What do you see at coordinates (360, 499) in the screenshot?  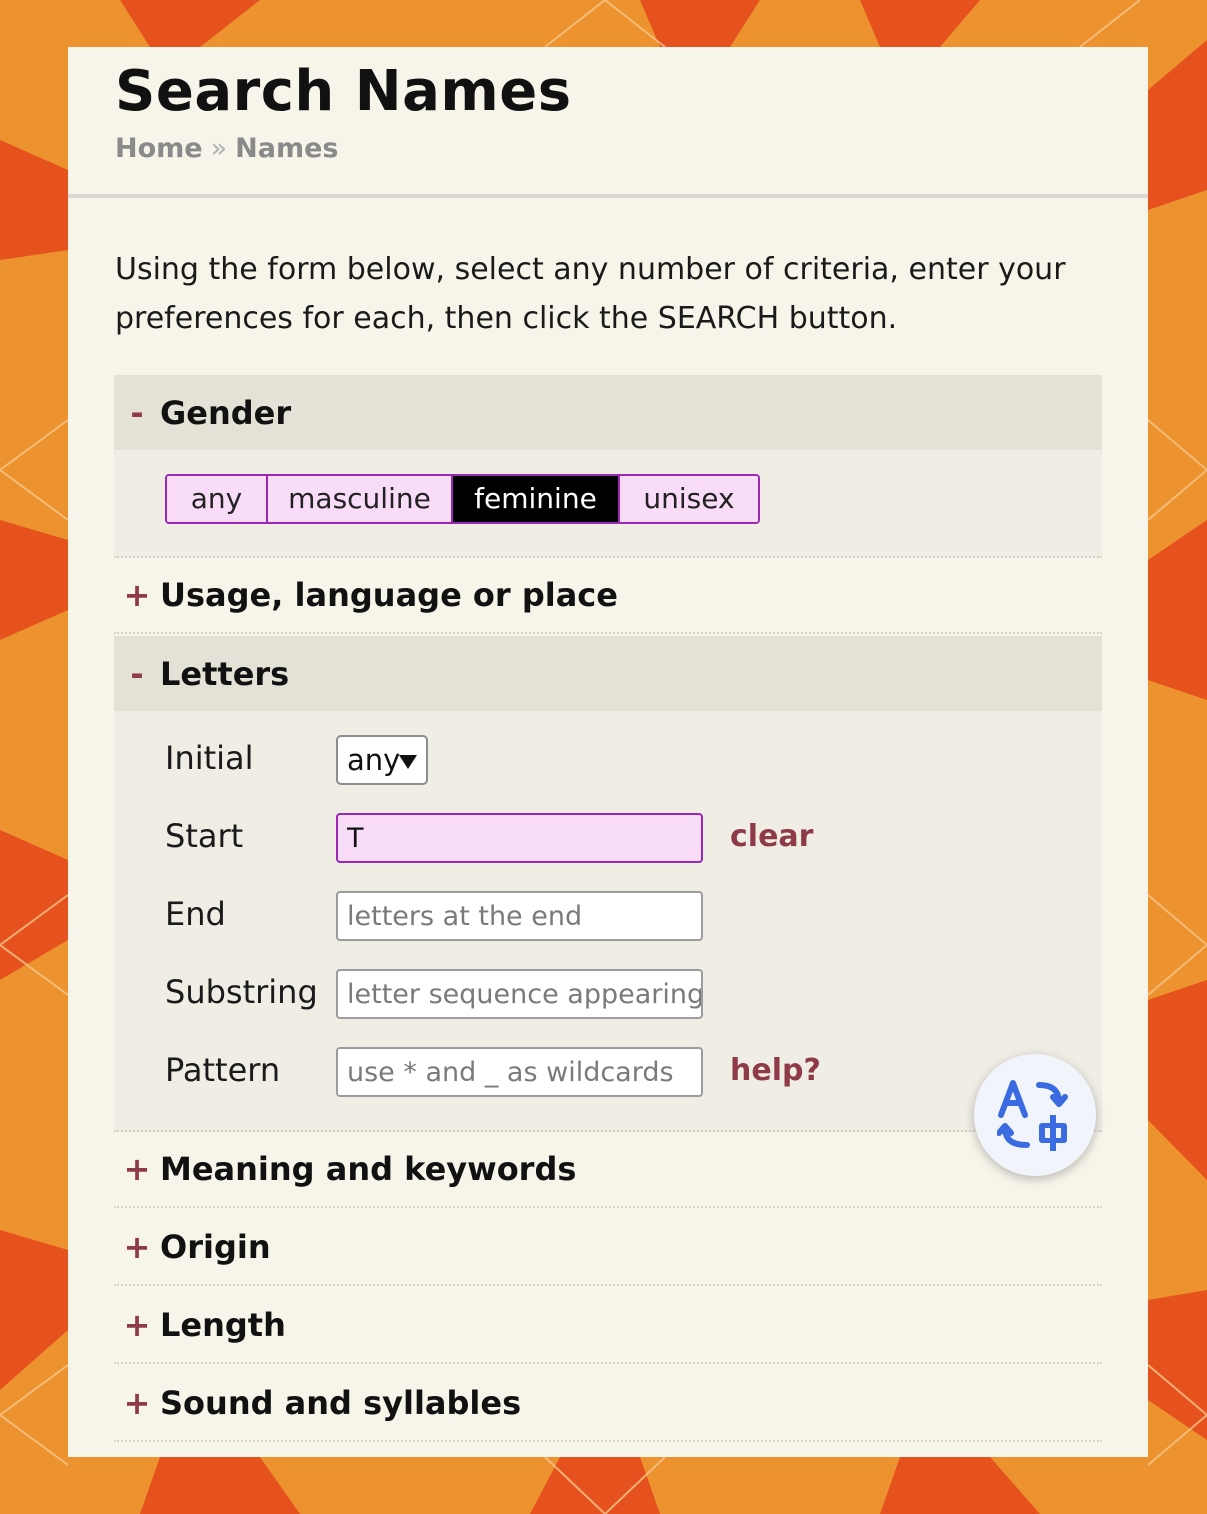 I see `gender-option-masculine: masculine` at bounding box center [360, 499].